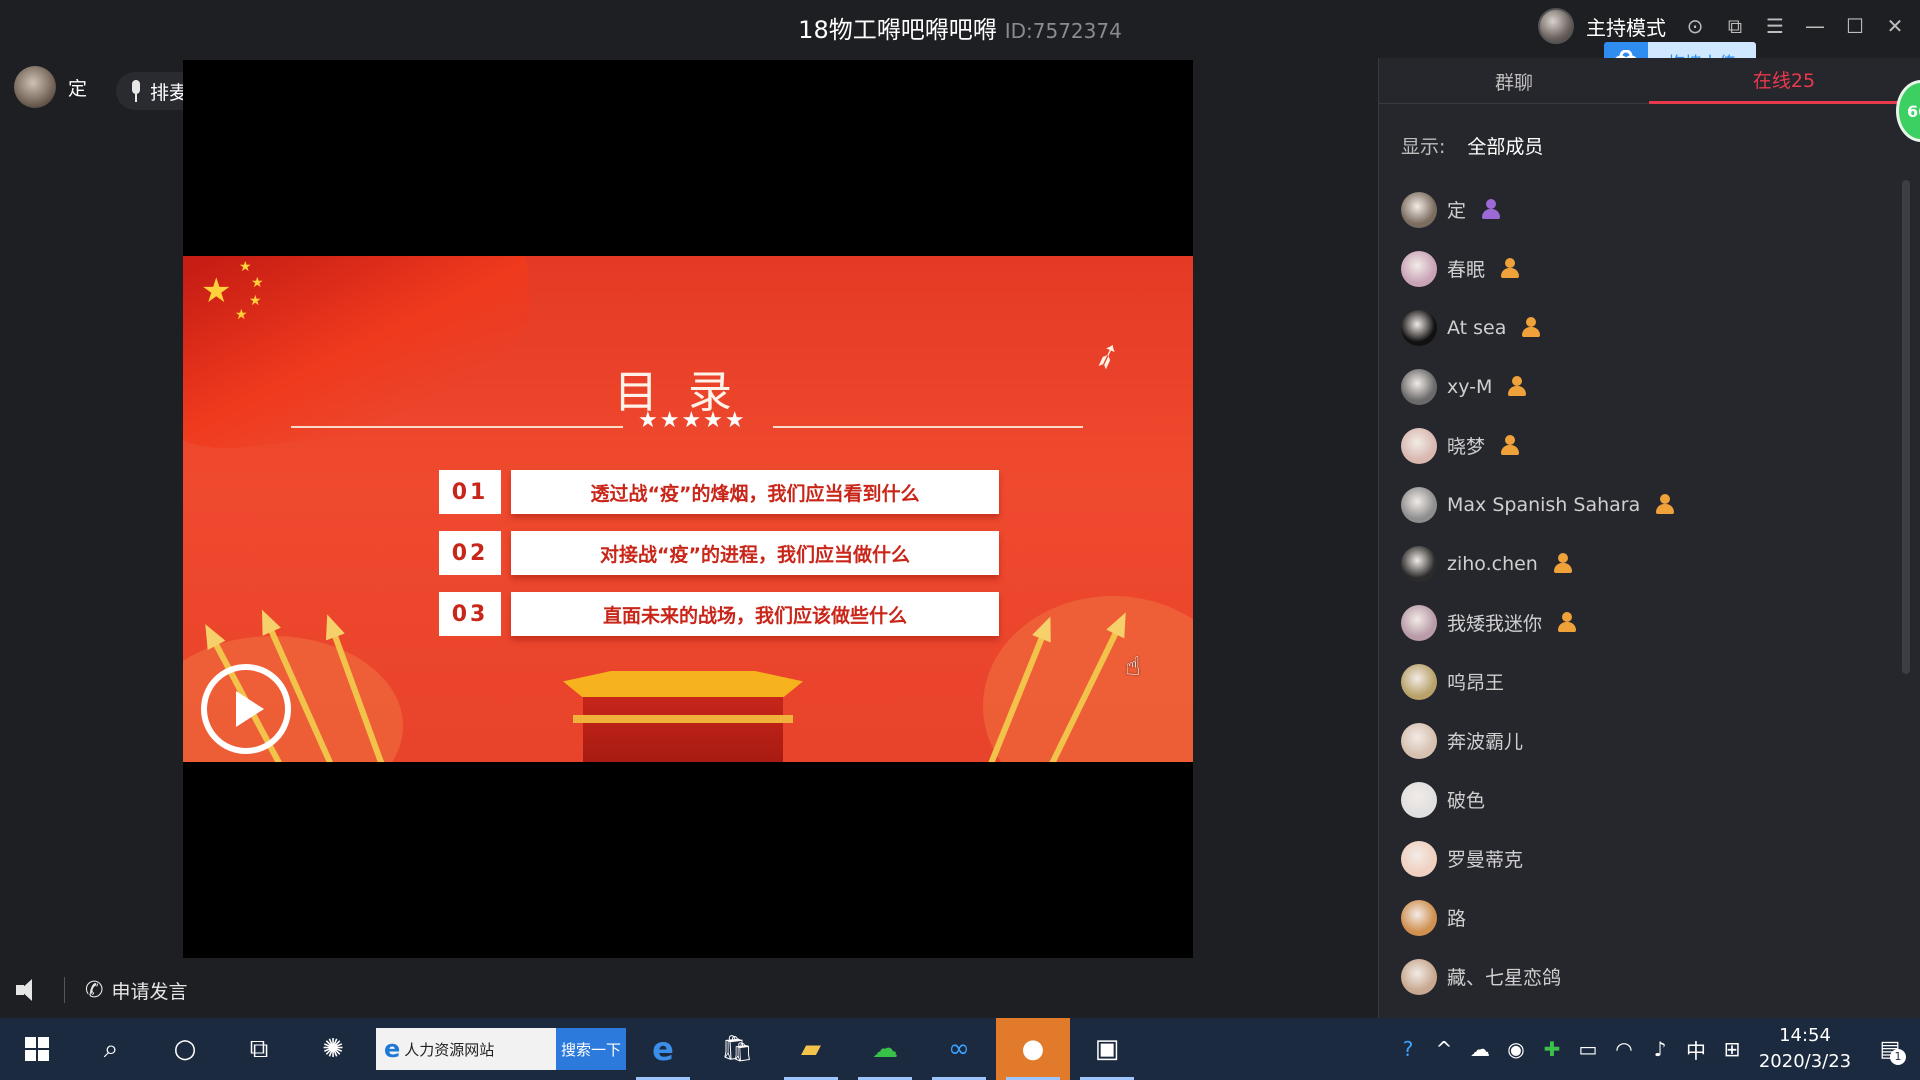  What do you see at coordinates (737, 1049) in the screenshot?
I see `store-icon: 🛍` at bounding box center [737, 1049].